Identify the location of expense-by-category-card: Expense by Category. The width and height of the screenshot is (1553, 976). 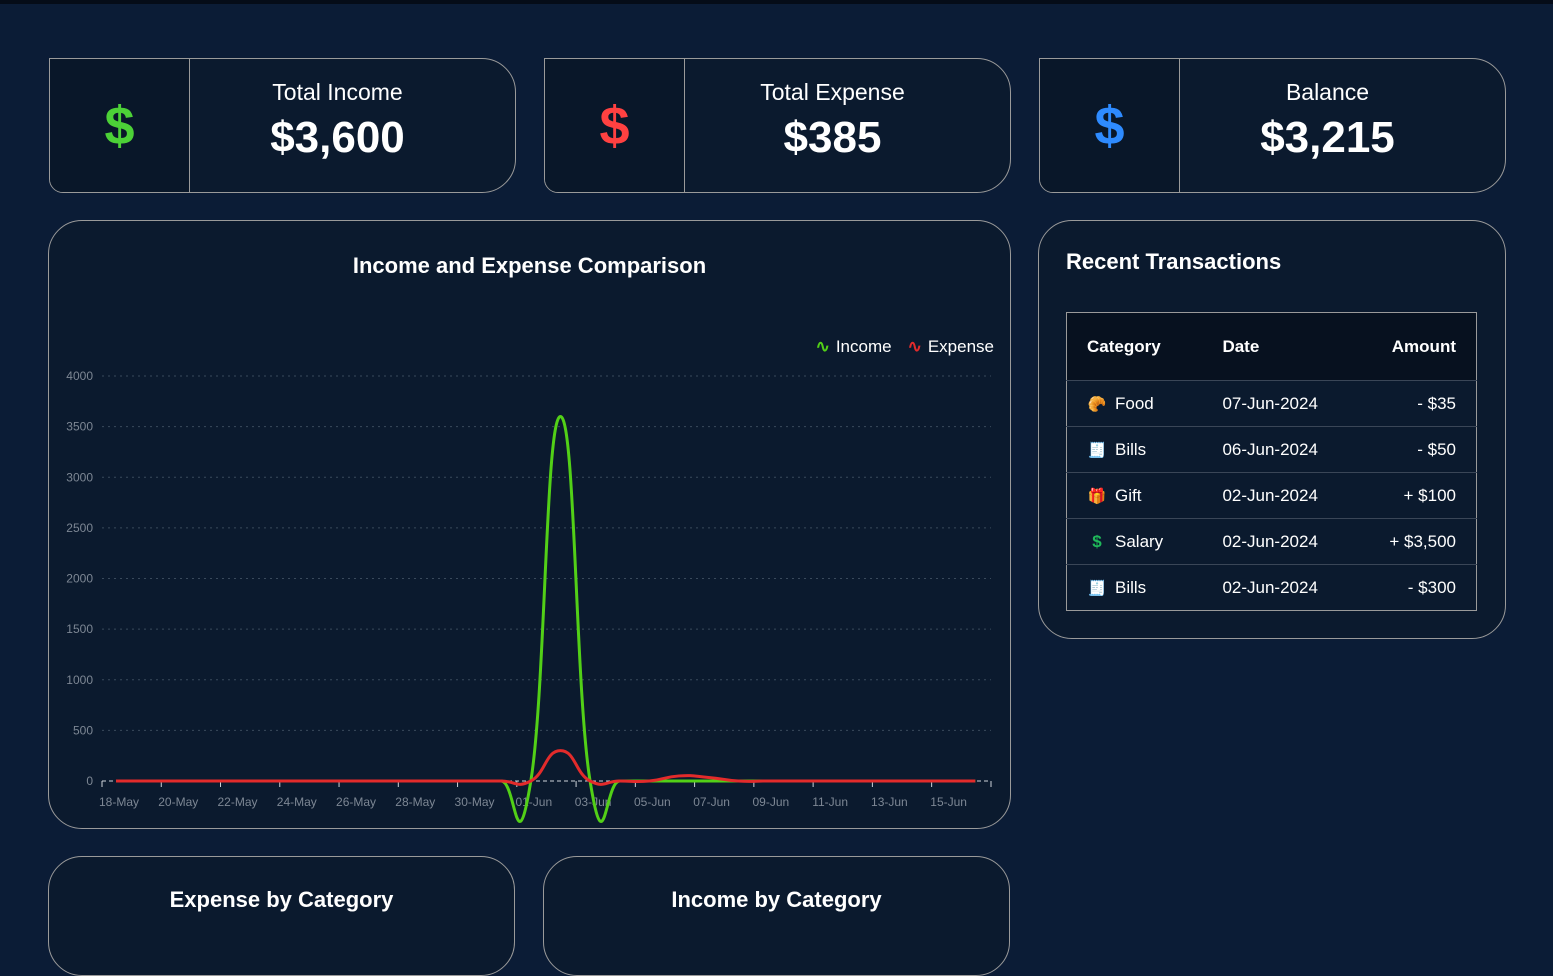
(281, 916).